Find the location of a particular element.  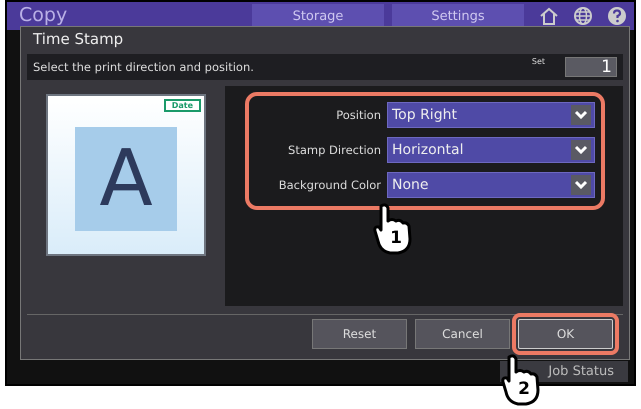

step-number: 1 is located at coordinates (396, 238).